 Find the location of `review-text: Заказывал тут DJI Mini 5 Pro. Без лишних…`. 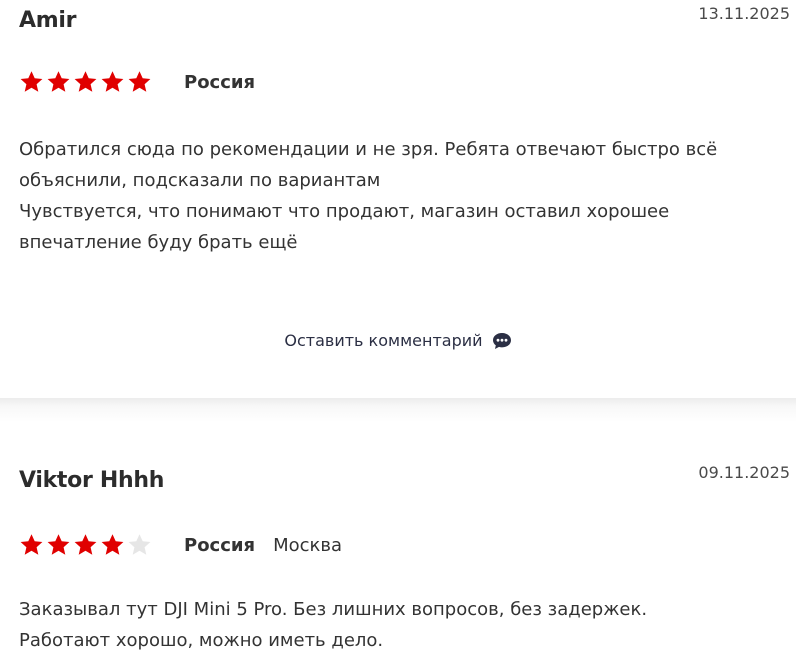

review-text: Заказывал тут DJI Mini 5 Pro. Без лишних… is located at coordinates (362, 625).